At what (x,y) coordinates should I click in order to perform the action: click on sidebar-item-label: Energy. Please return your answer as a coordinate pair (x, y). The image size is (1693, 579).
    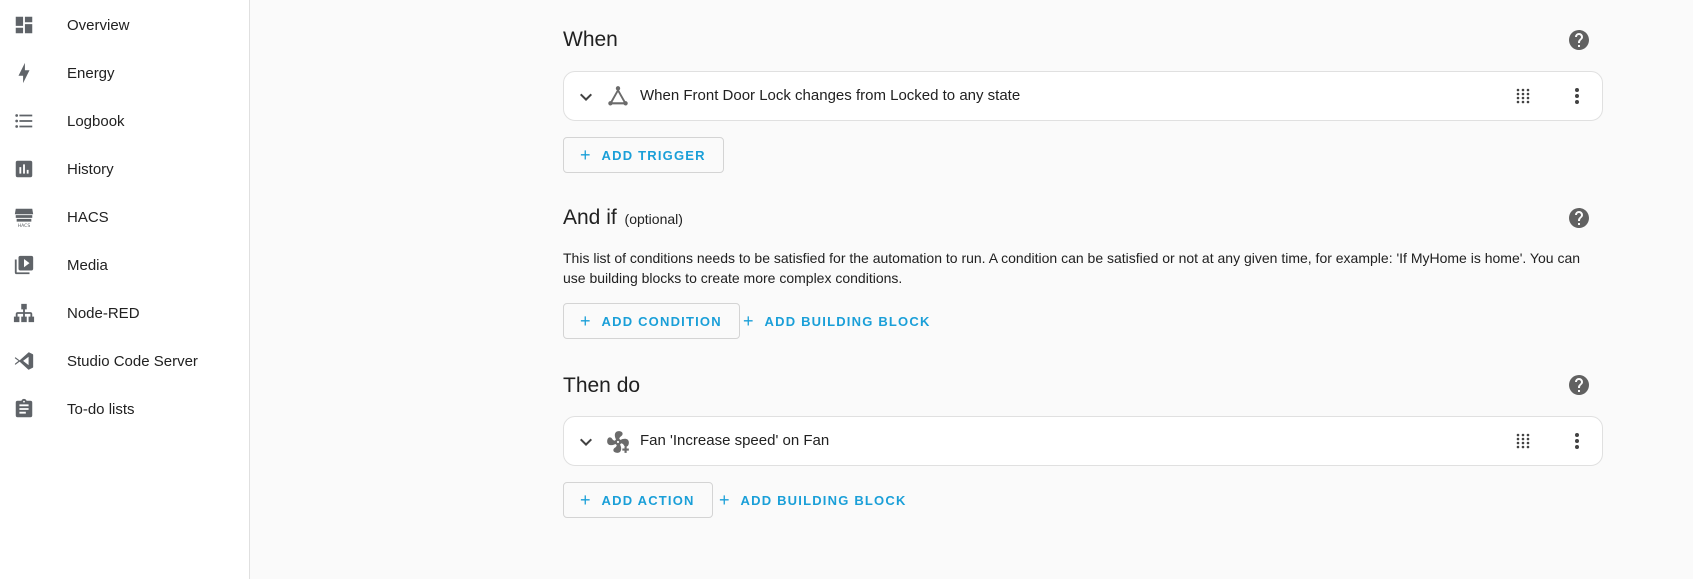
    Looking at the image, I should click on (91, 73).